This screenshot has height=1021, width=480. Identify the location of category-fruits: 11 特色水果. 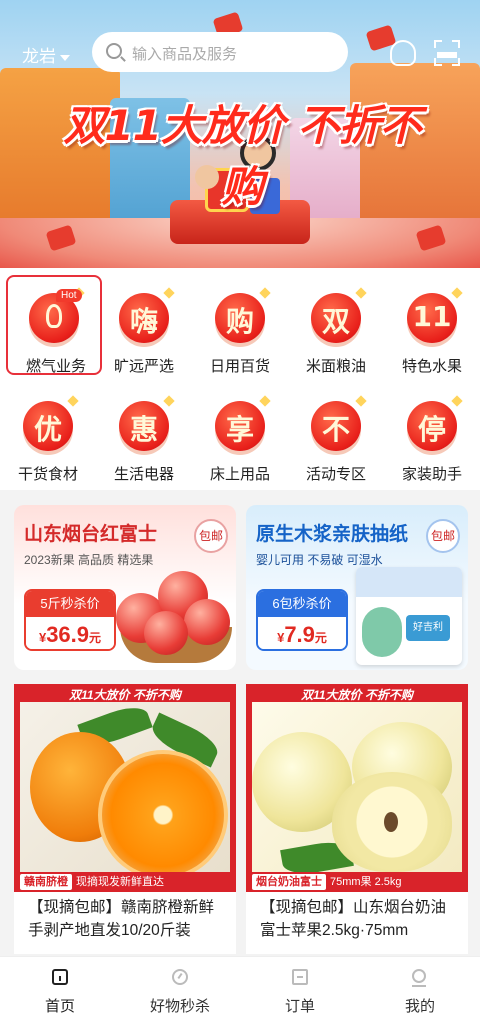
(432, 325).